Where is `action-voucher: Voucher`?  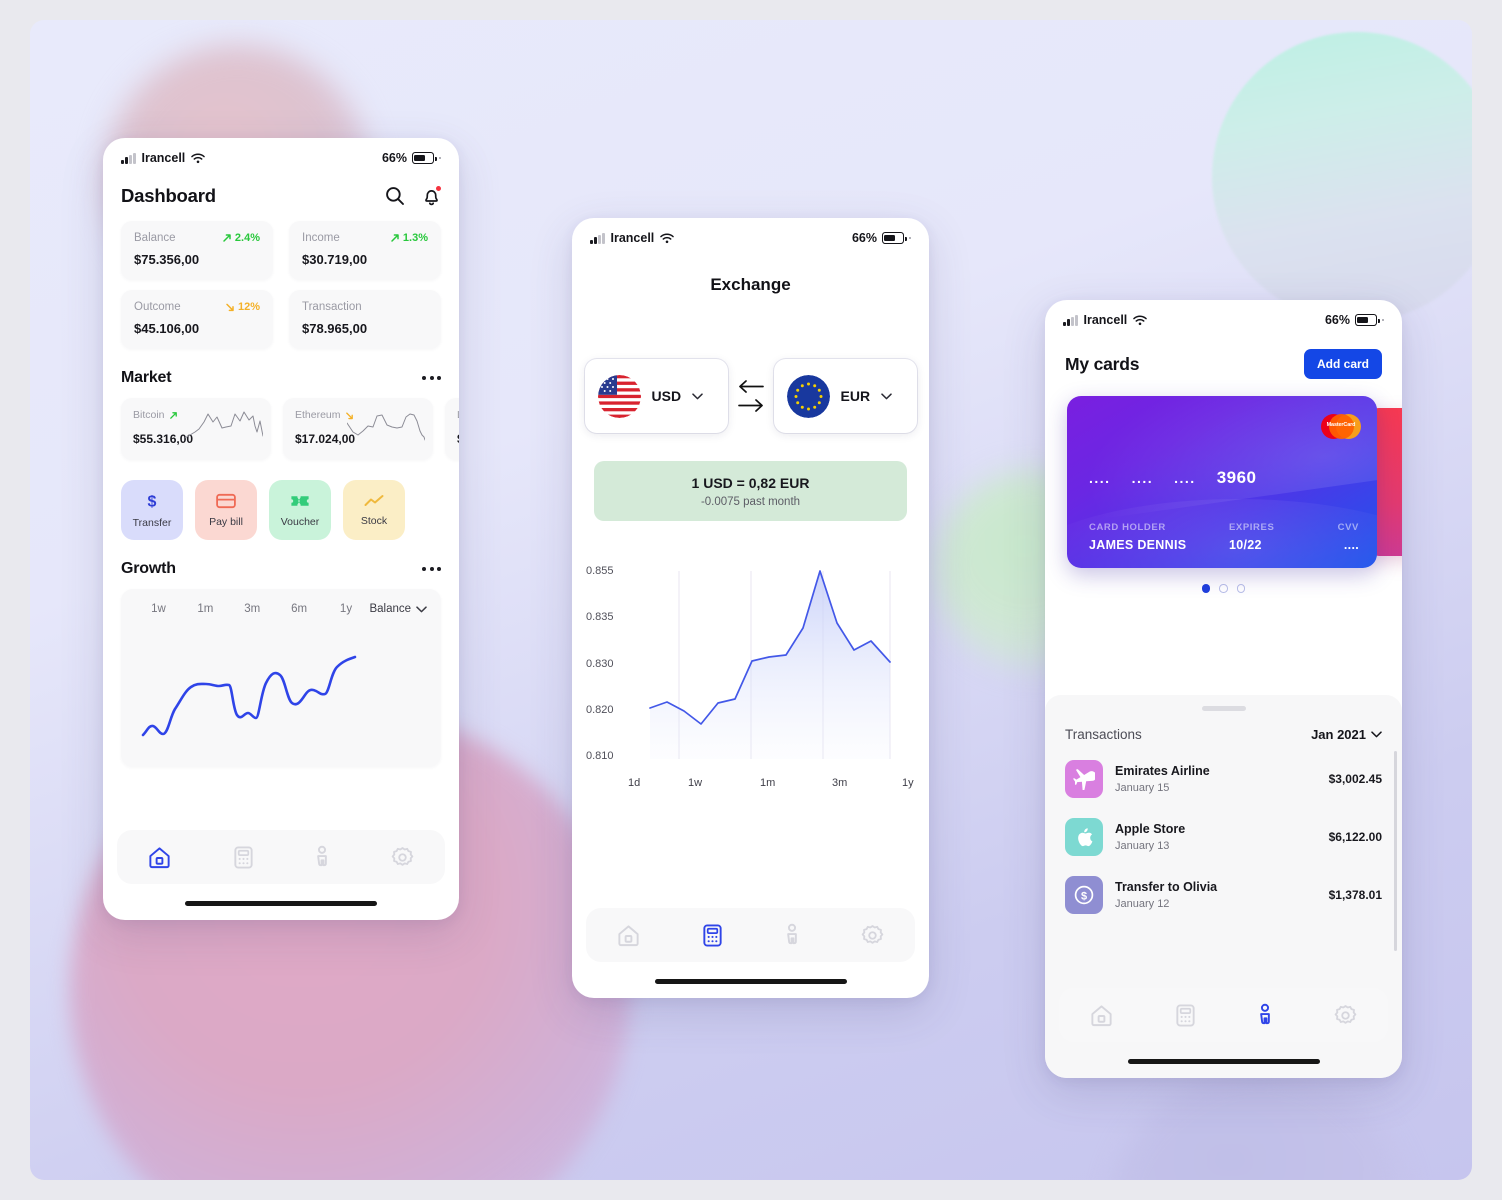
action-voucher: Voucher is located at coordinates (300, 510).